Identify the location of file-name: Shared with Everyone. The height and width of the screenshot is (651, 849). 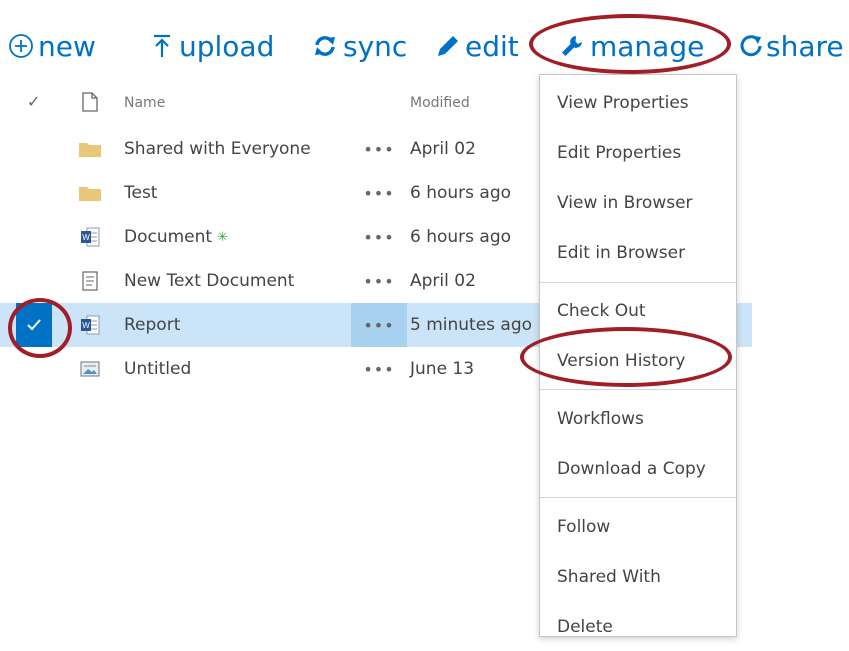
(217, 149).